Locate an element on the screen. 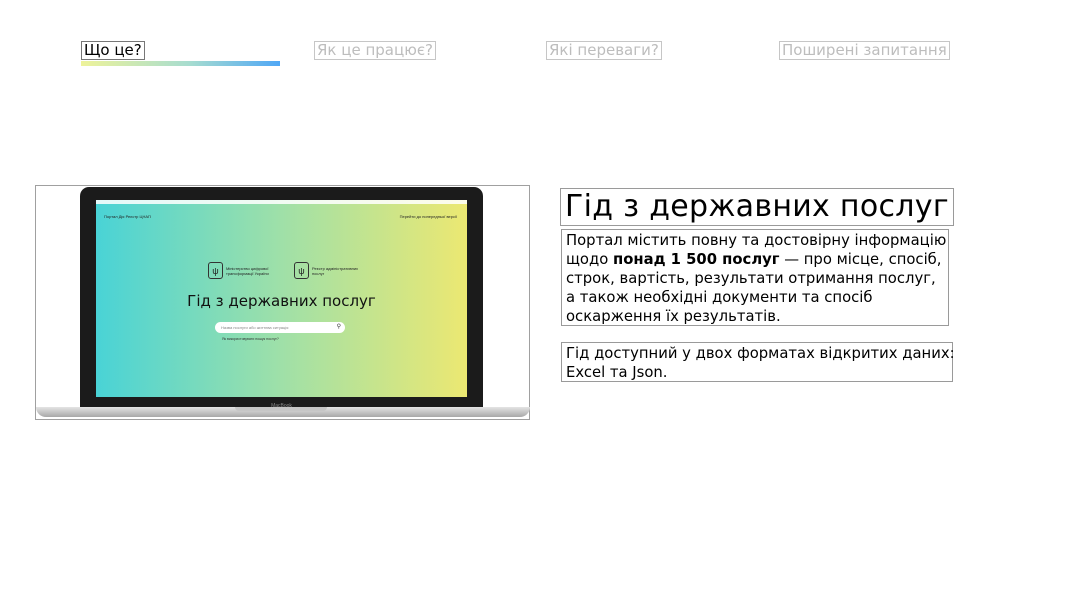 This screenshot has width=1083, height=607. screen-org-registry-label: Реєстр адміністративних послуг is located at coordinates (335, 270).